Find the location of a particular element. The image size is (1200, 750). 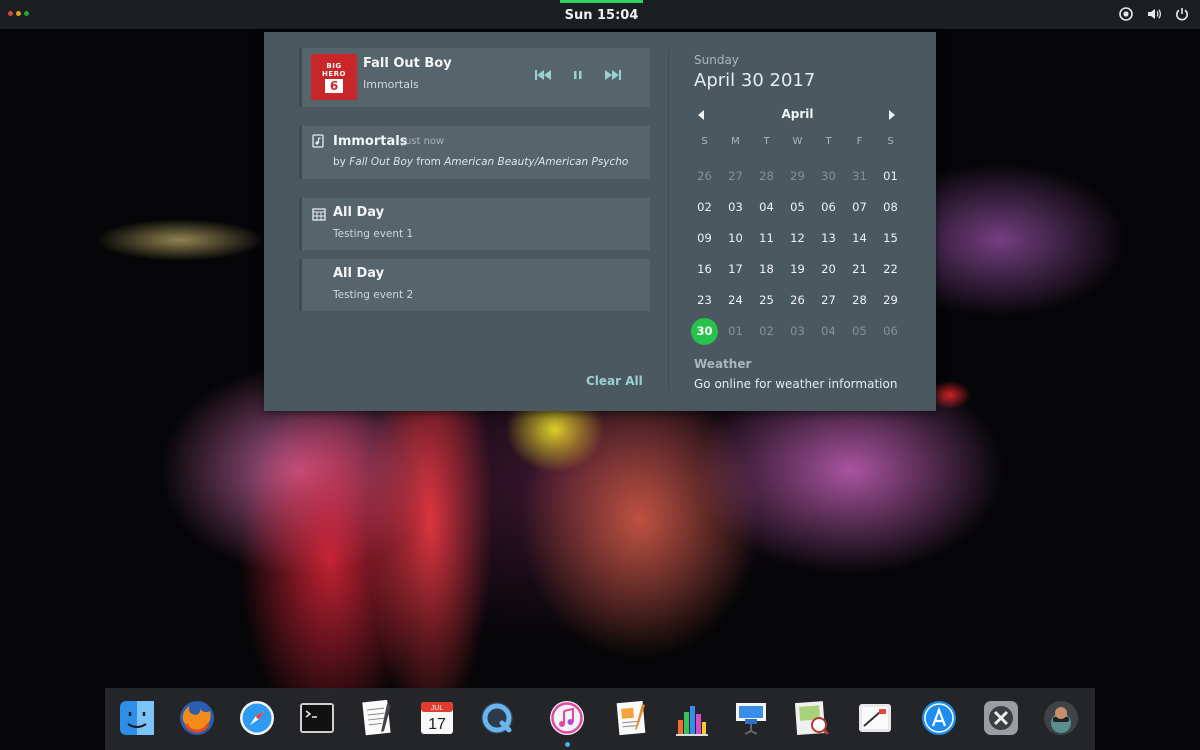

calendar-day: 14 is located at coordinates (859, 238).